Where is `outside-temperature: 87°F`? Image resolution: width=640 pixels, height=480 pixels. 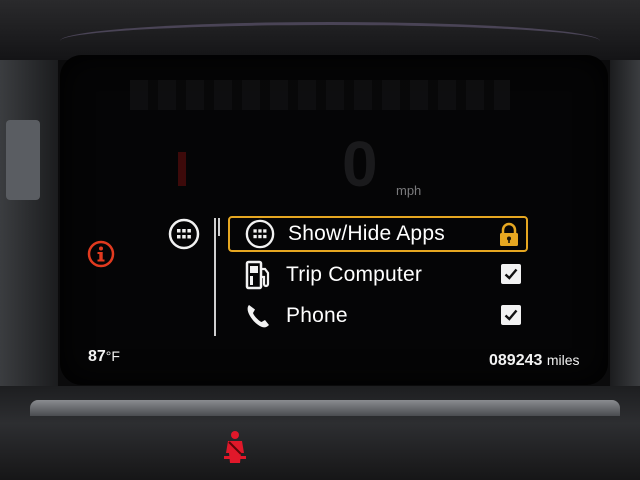 outside-temperature: 87°F is located at coordinates (104, 357).